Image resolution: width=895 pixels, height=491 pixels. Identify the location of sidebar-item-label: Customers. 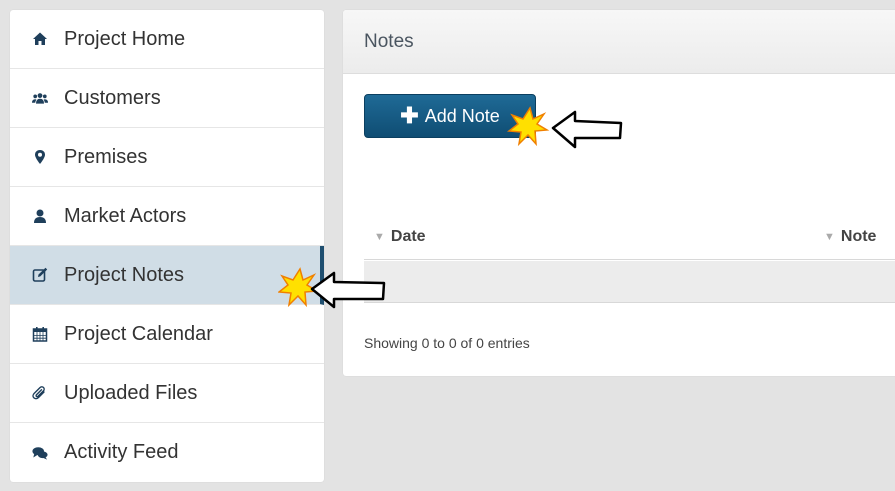
(112, 97).